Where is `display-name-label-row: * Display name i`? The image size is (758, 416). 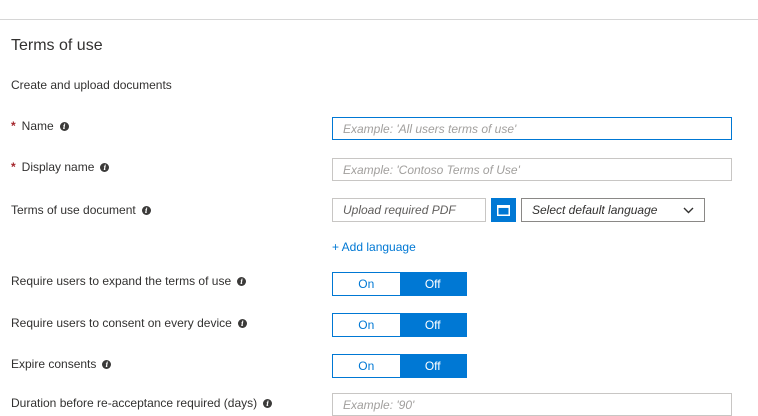 display-name-label-row: * Display name i is located at coordinates (60, 167).